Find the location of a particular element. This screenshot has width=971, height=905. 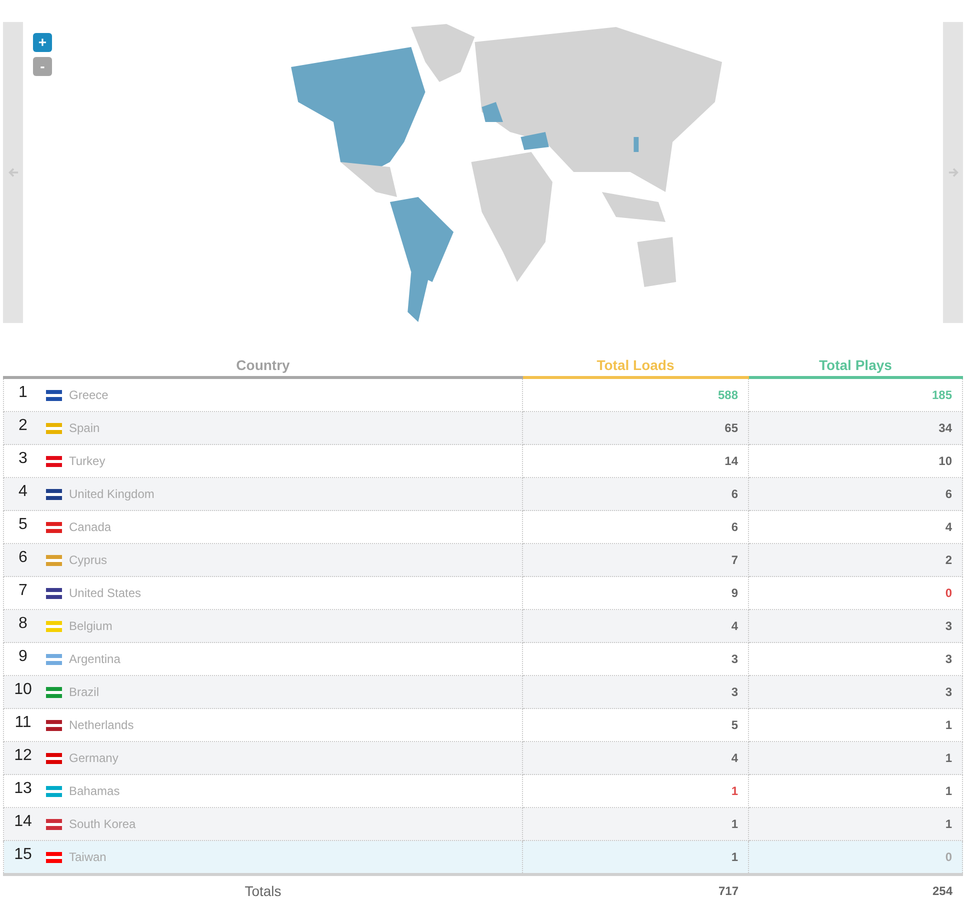

country-name: Bahamas is located at coordinates (94, 791).